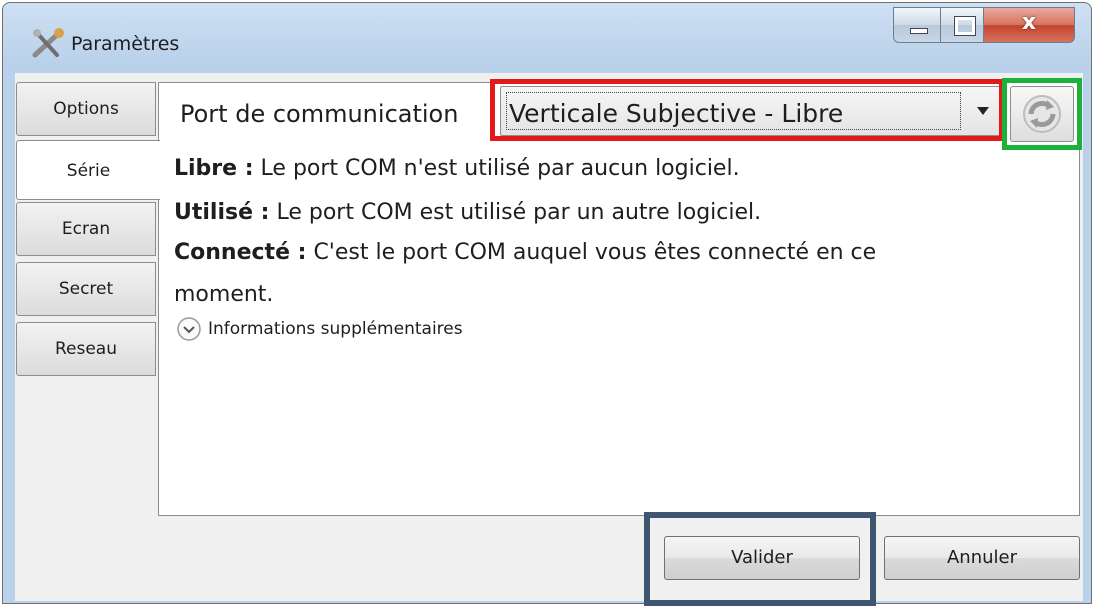 This screenshot has width=1096, height=608. I want to click on minimize-icon, so click(919, 31).